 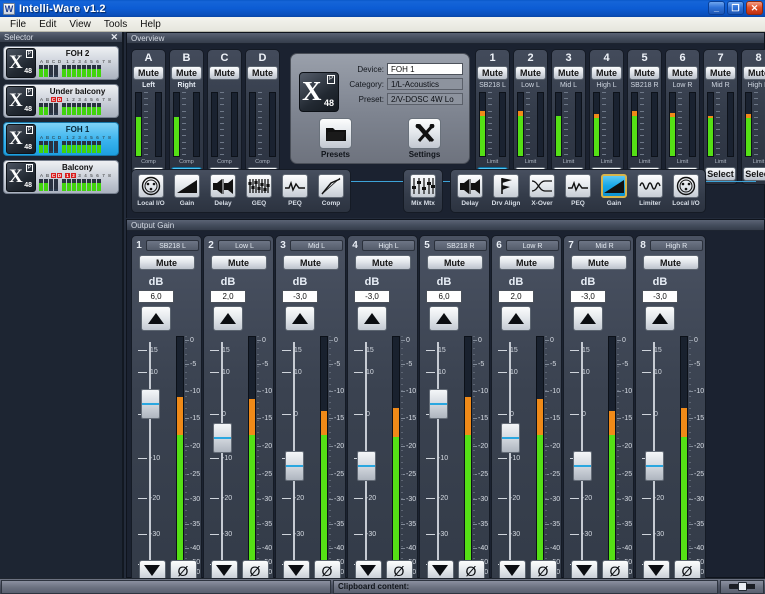 I want to click on menu-item-help: Help, so click(x=150, y=24).